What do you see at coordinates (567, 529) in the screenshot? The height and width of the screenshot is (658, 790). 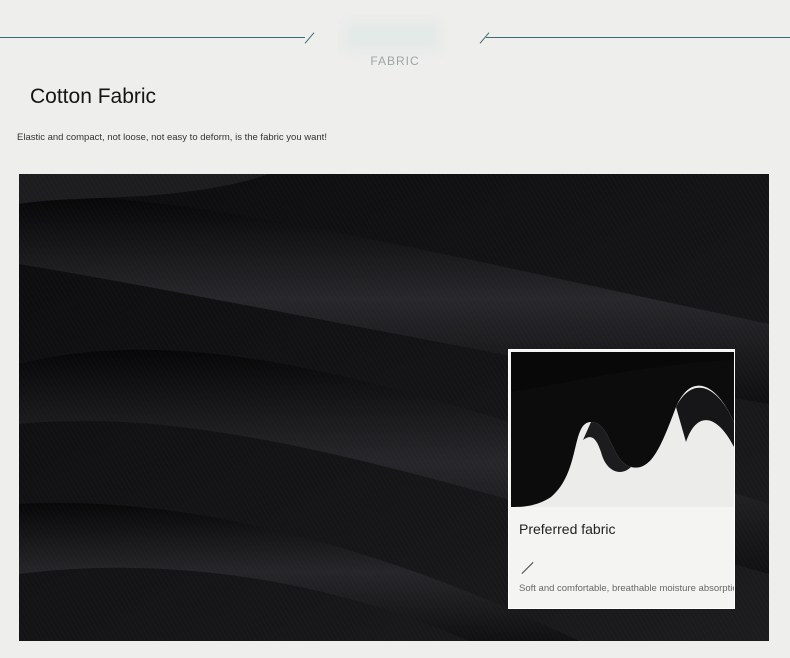 I see `inset-title: Preferred fabric` at bounding box center [567, 529].